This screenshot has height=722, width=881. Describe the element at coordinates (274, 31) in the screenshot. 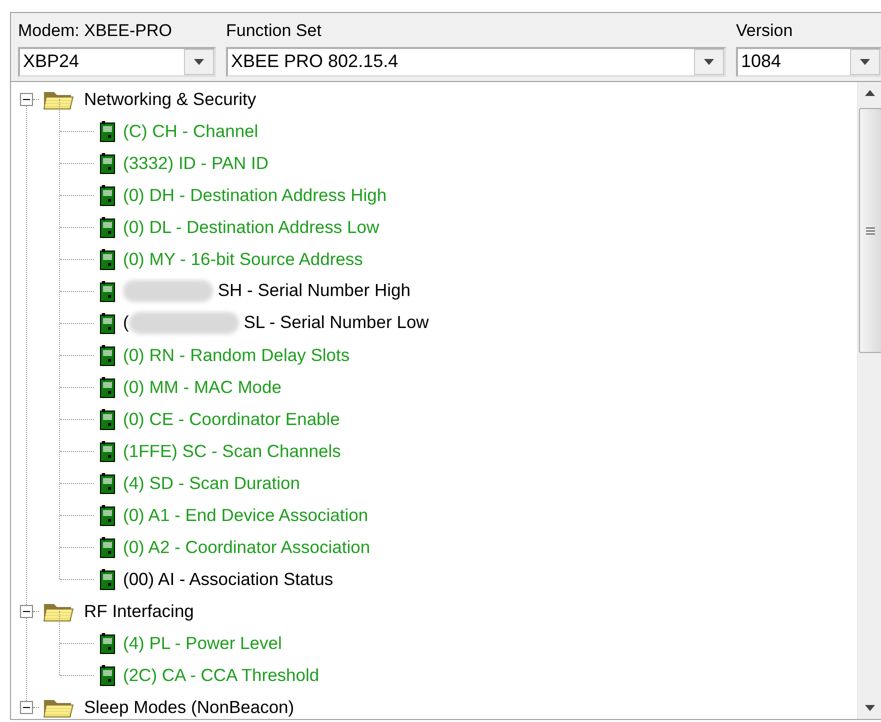

I see `function-set-label: Function Set` at that location.